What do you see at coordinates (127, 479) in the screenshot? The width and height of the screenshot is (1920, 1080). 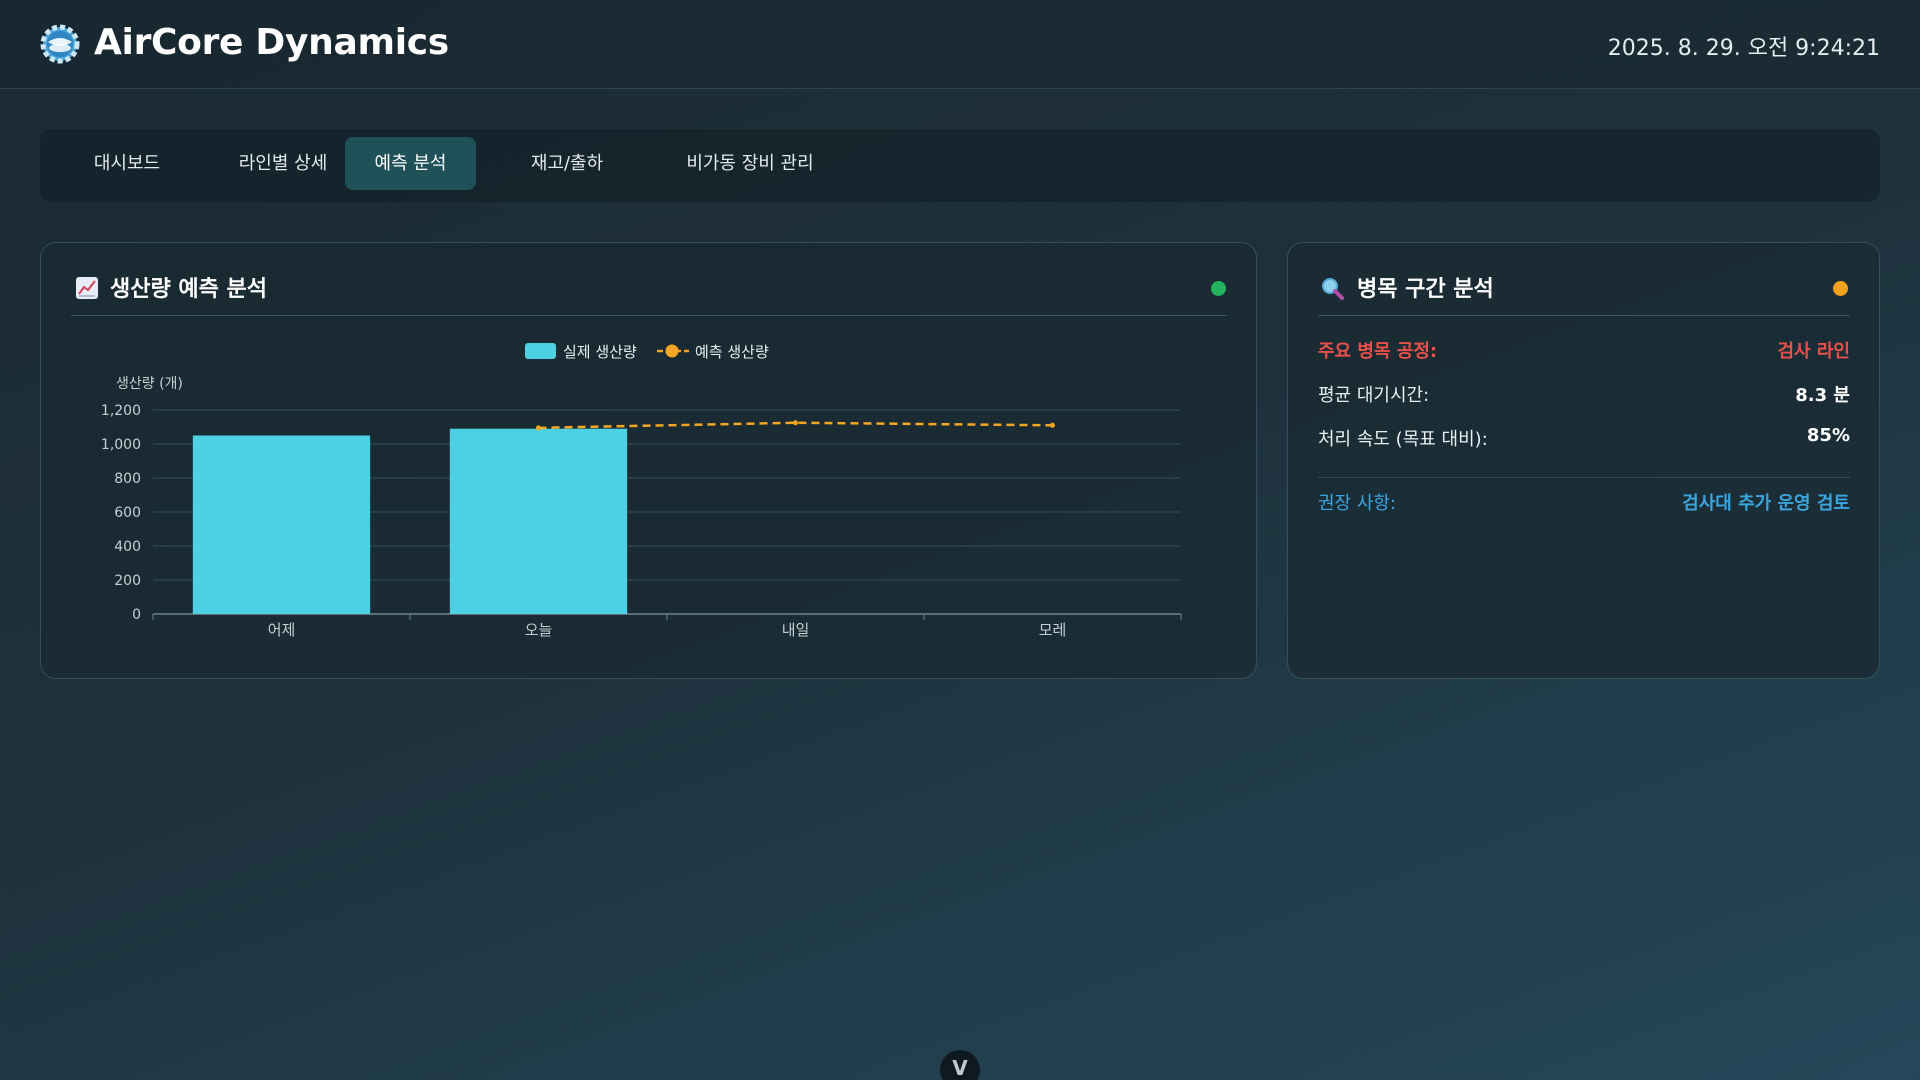 I see `y-tick-label: 800` at bounding box center [127, 479].